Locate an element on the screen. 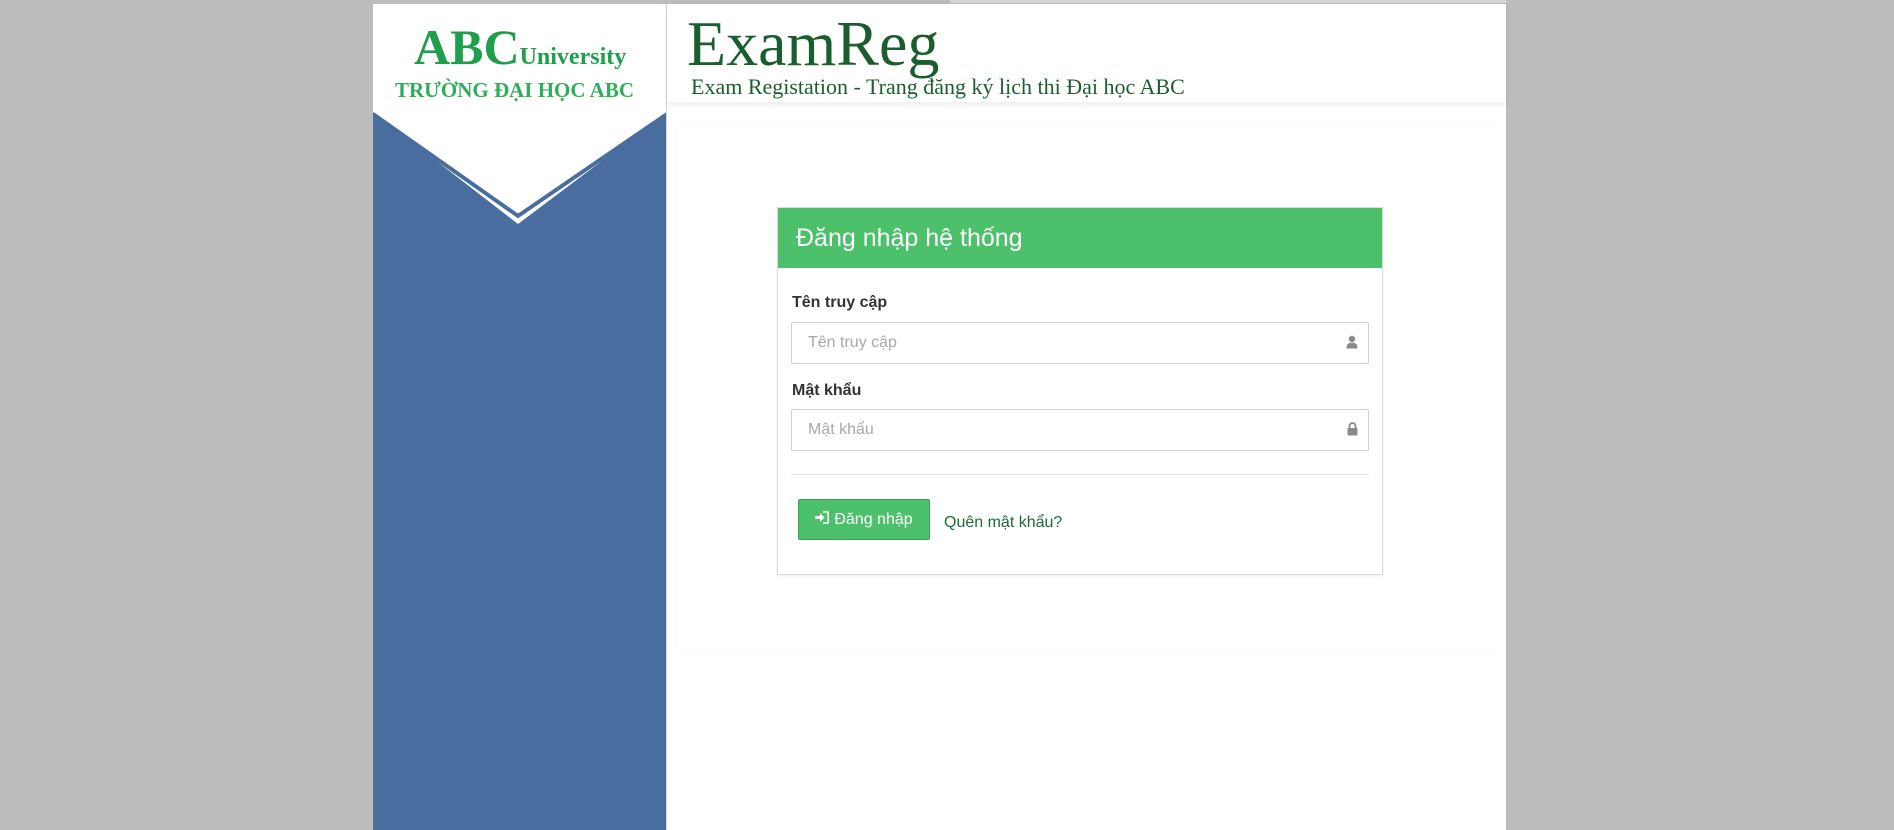 The height and width of the screenshot is (830, 1894). password-field is located at coordinates (1080, 430).